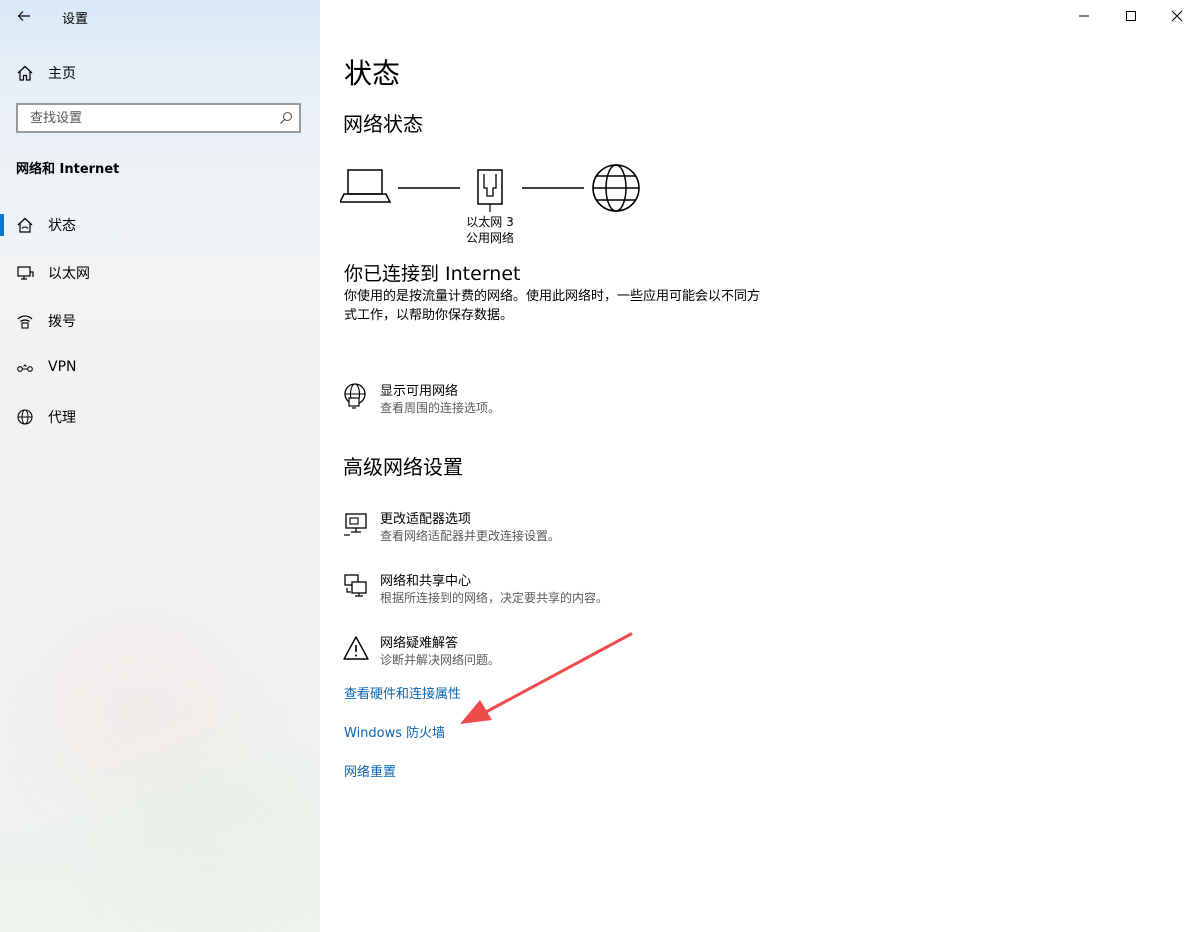 This screenshot has width=1200, height=932. What do you see at coordinates (160, 320) in the screenshot?
I see `sidebar-item-dialup: 拨号` at bounding box center [160, 320].